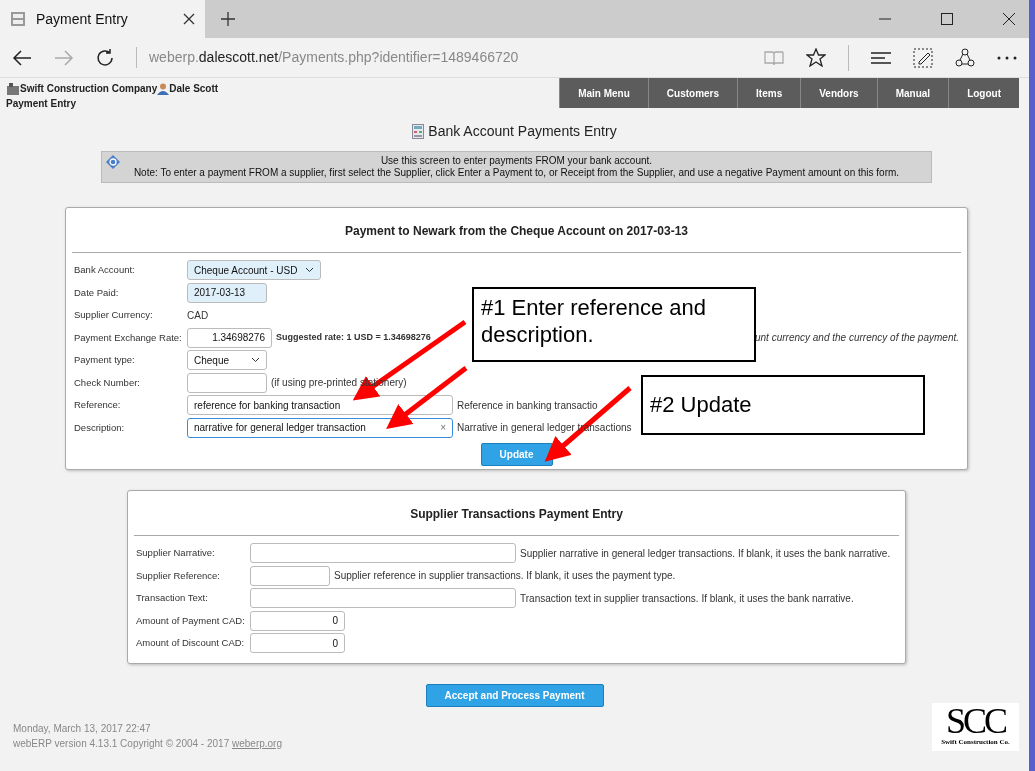 The height and width of the screenshot is (771, 1035). Describe the element at coordinates (857, 338) in the screenshot. I see `field-hint: unt currency and the currency of the payment.` at that location.